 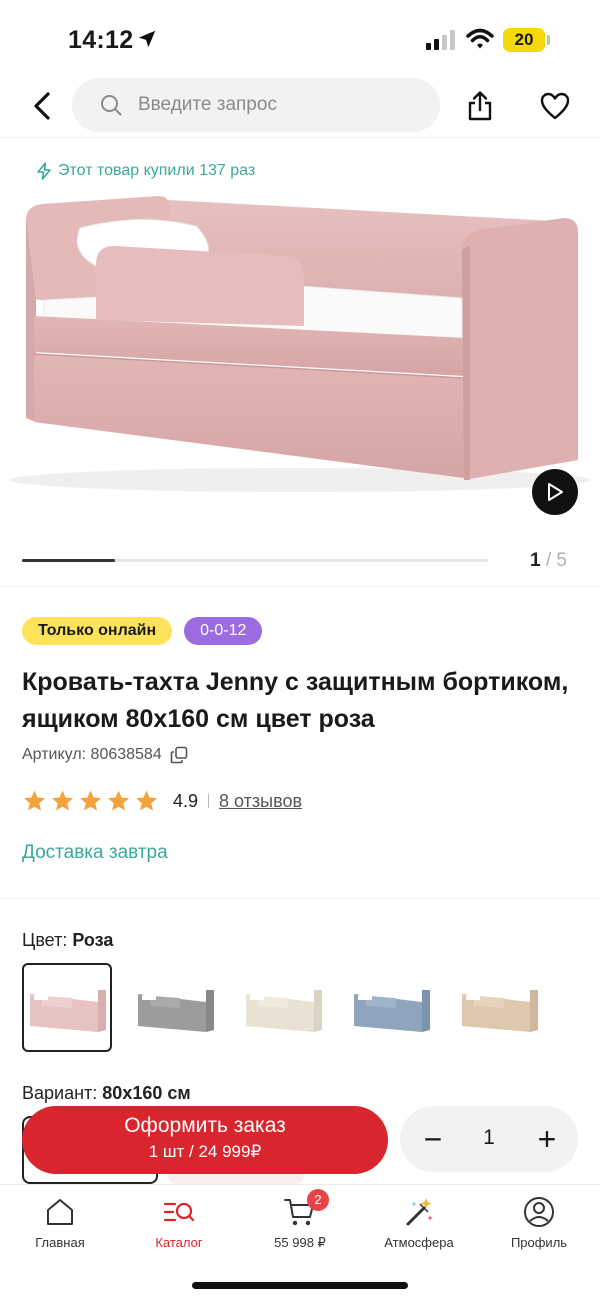 I want to click on page-current: 1, so click(x=535, y=560).